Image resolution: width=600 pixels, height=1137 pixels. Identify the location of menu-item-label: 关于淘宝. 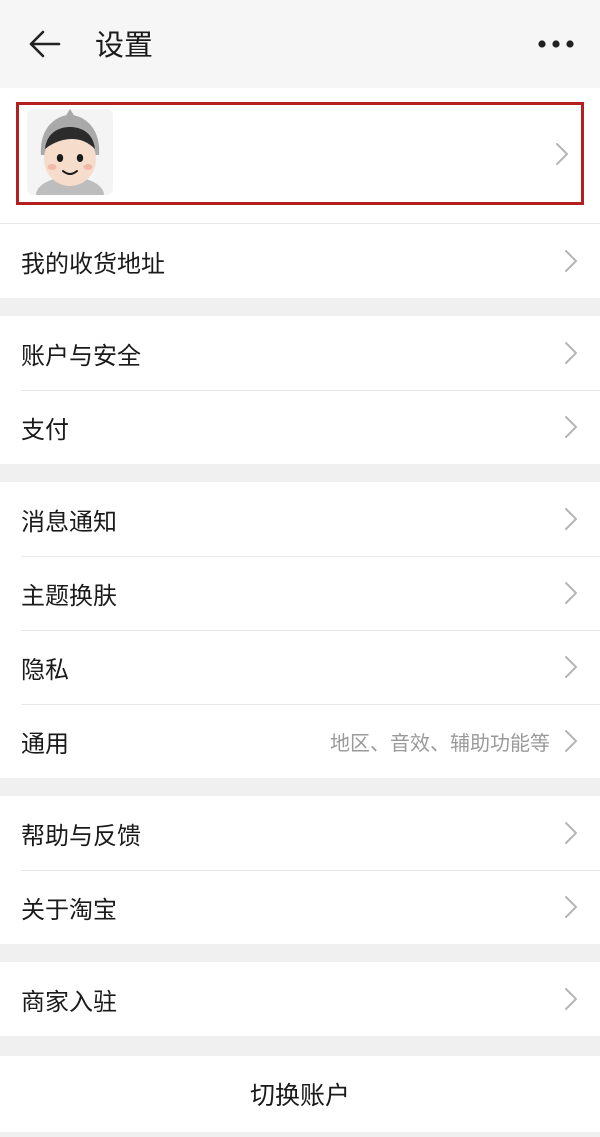
(69, 909).